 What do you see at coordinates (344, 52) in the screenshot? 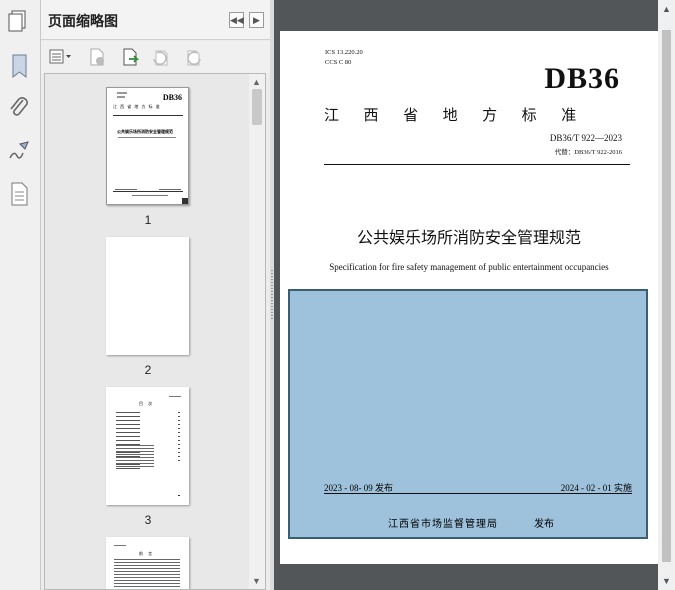
I see `ics-code: ICS 13.220.20` at bounding box center [344, 52].